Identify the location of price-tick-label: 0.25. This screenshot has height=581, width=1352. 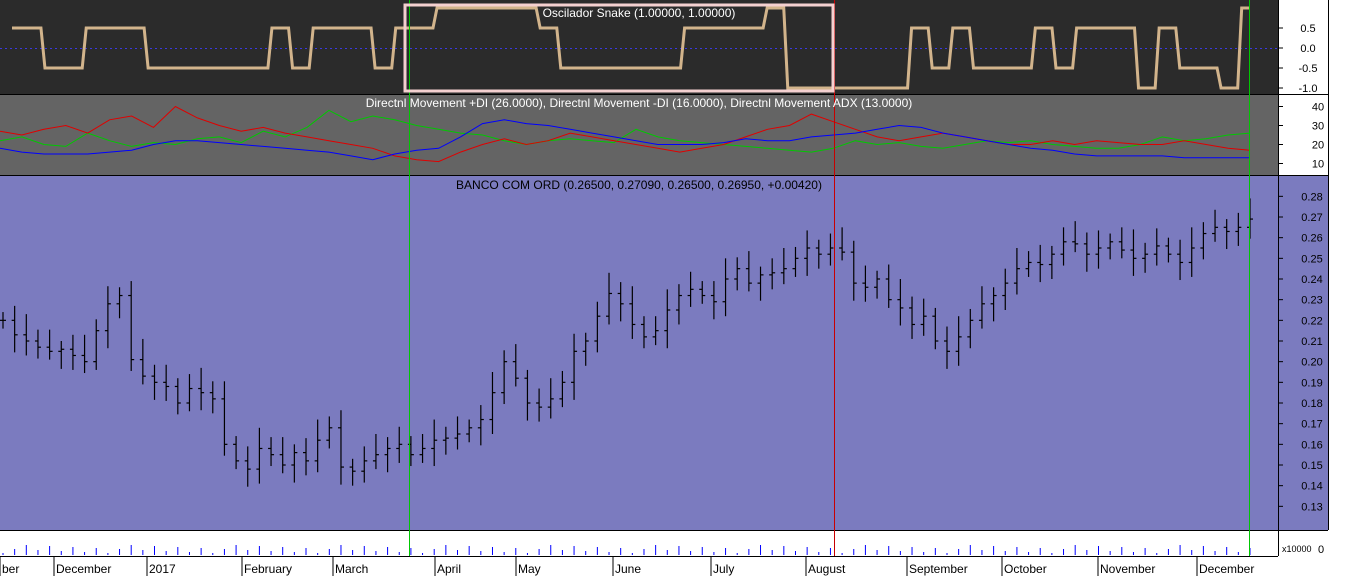
(1311, 259).